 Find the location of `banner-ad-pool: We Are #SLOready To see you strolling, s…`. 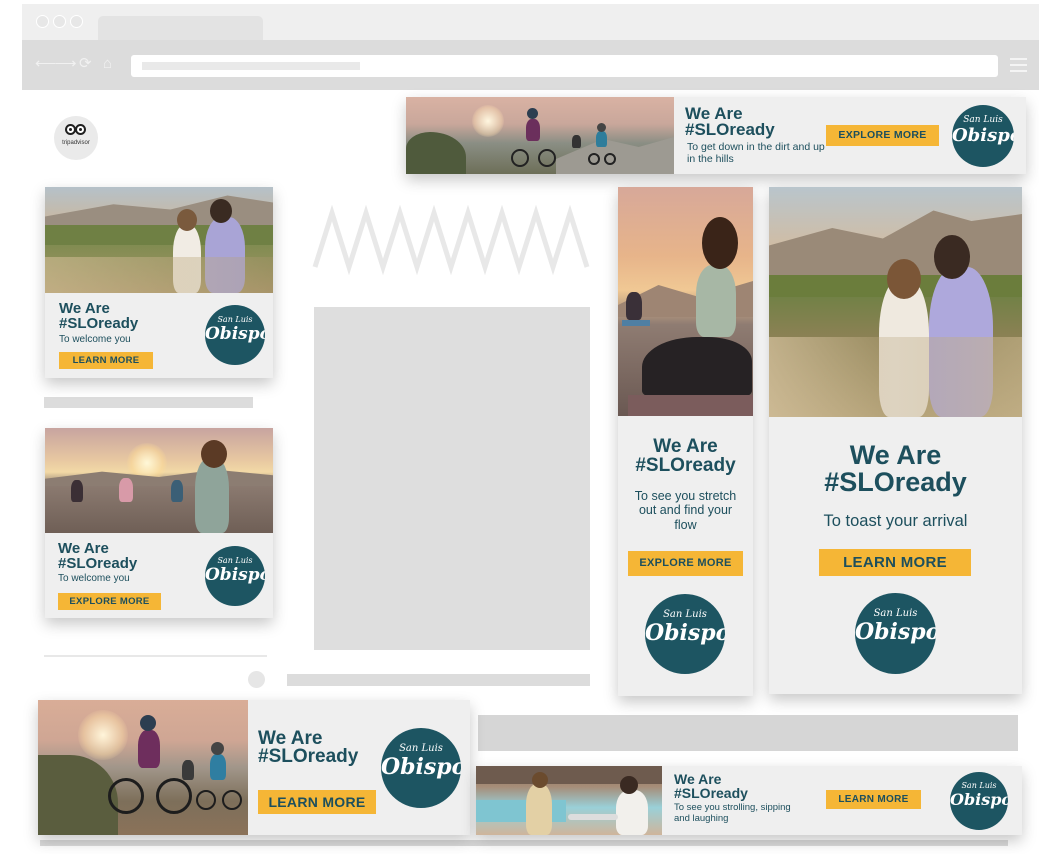

banner-ad-pool: We Are #SLOready To see you strolling, s… is located at coordinates (749, 800).